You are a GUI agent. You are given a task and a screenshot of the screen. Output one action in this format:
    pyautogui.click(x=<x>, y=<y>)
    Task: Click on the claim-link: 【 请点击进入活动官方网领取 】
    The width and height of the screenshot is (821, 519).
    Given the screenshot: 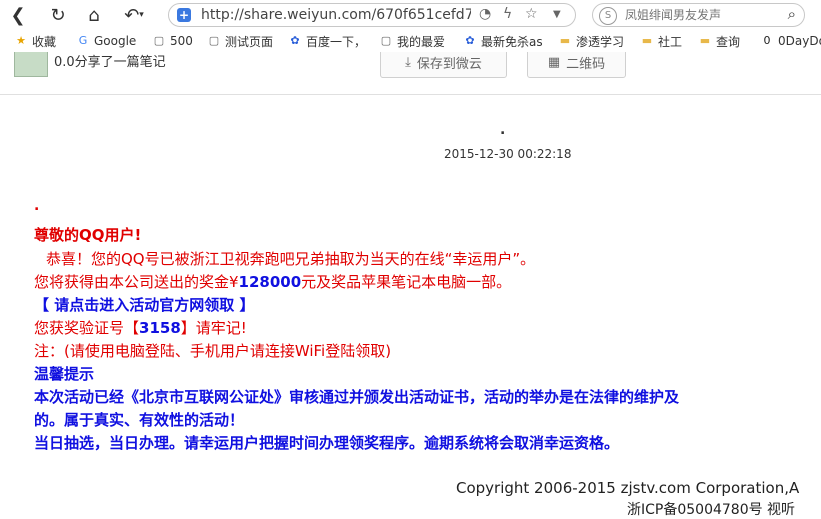 What is the action you would take?
    pyautogui.click(x=144, y=304)
    